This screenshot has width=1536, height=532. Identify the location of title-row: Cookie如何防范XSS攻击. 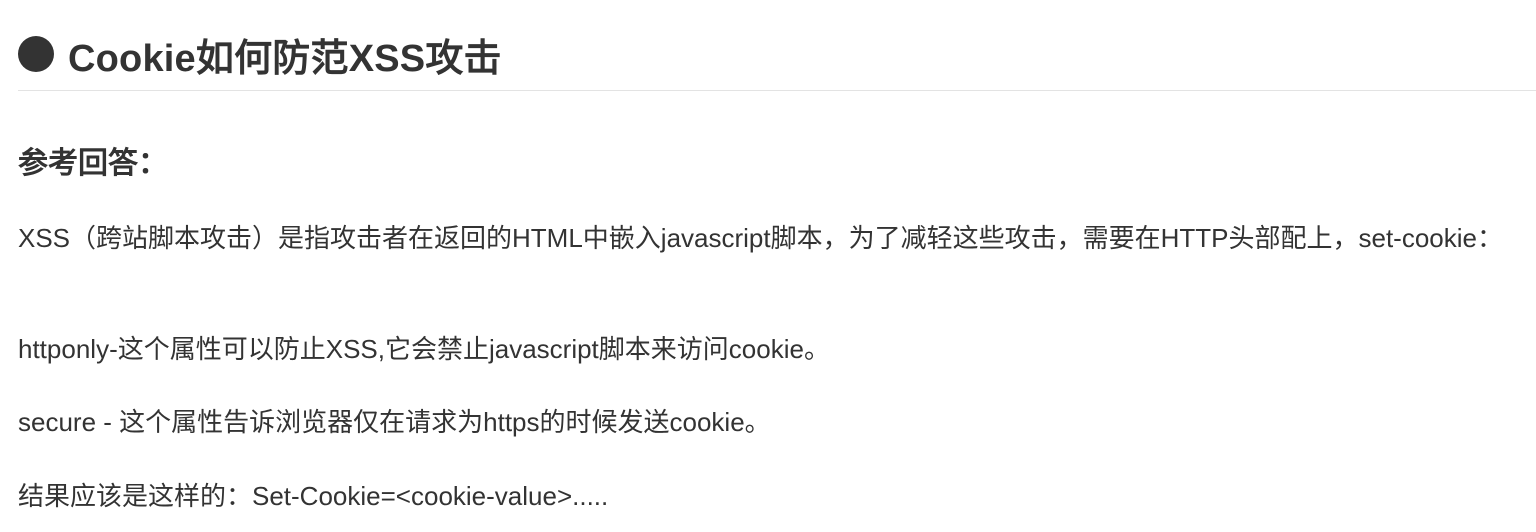
(260, 54).